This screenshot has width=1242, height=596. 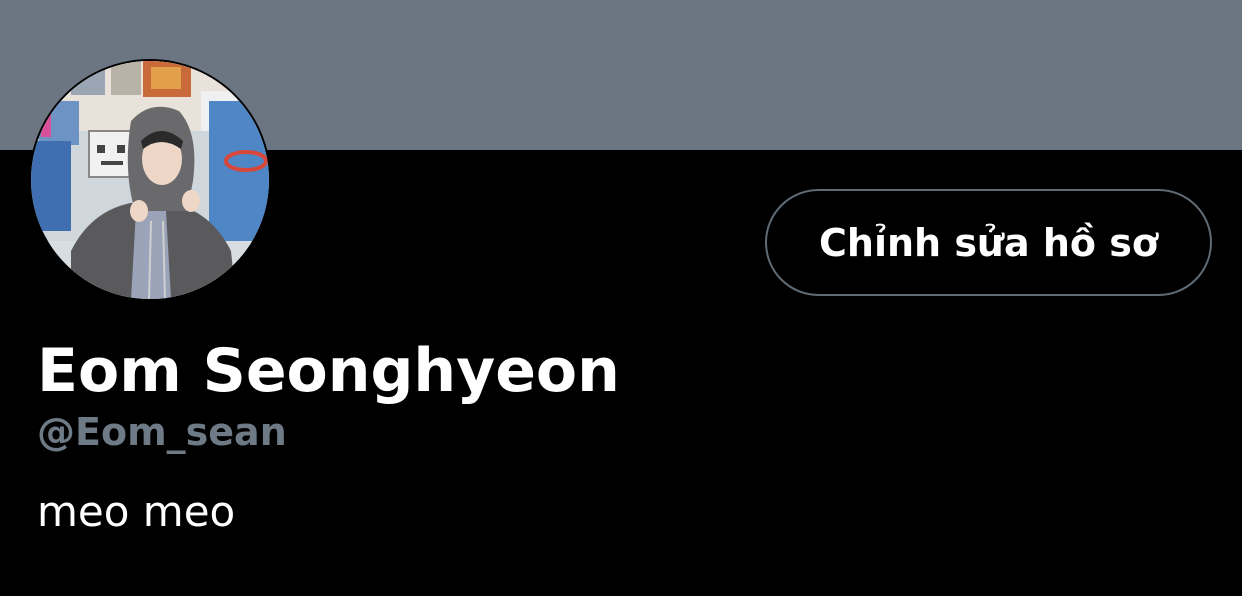 I want to click on edit-profile-button: Chỉnh sửa hồ sơ, so click(x=988, y=242).